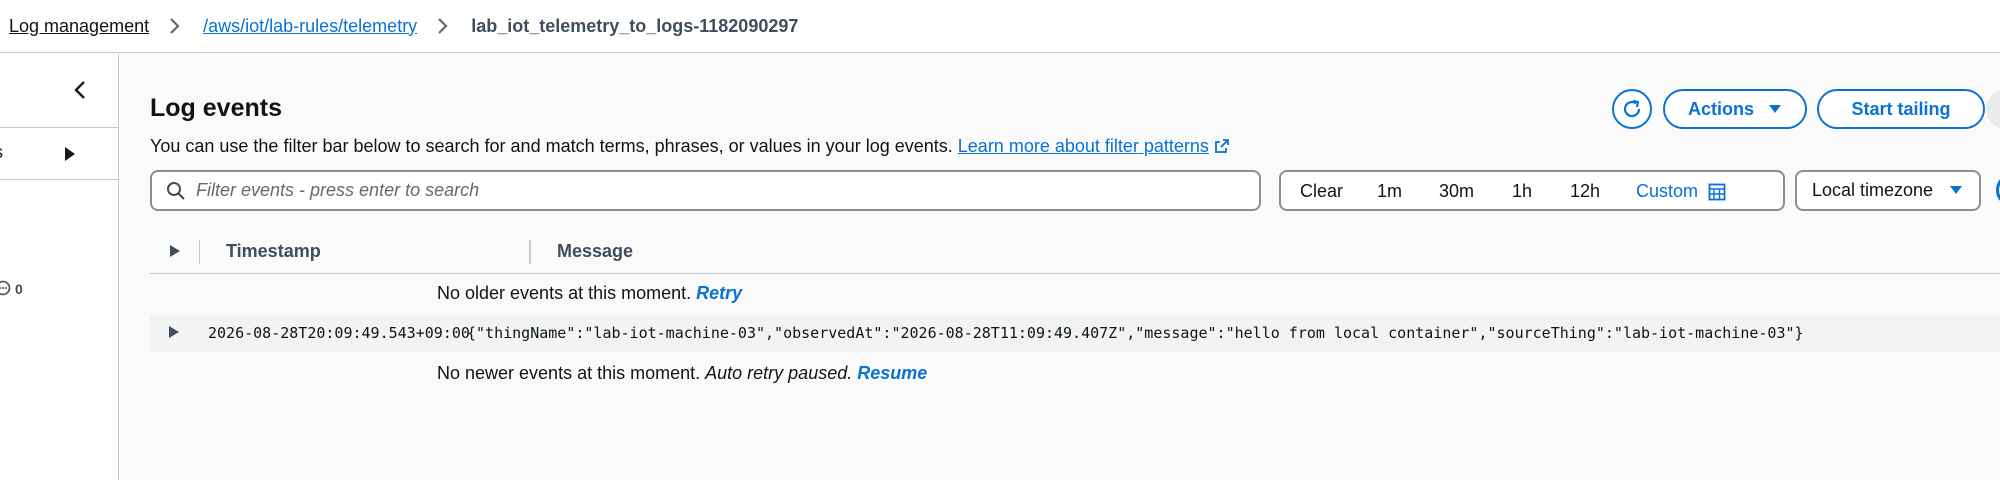  I want to click on range-30m: 30m, so click(1456, 191).